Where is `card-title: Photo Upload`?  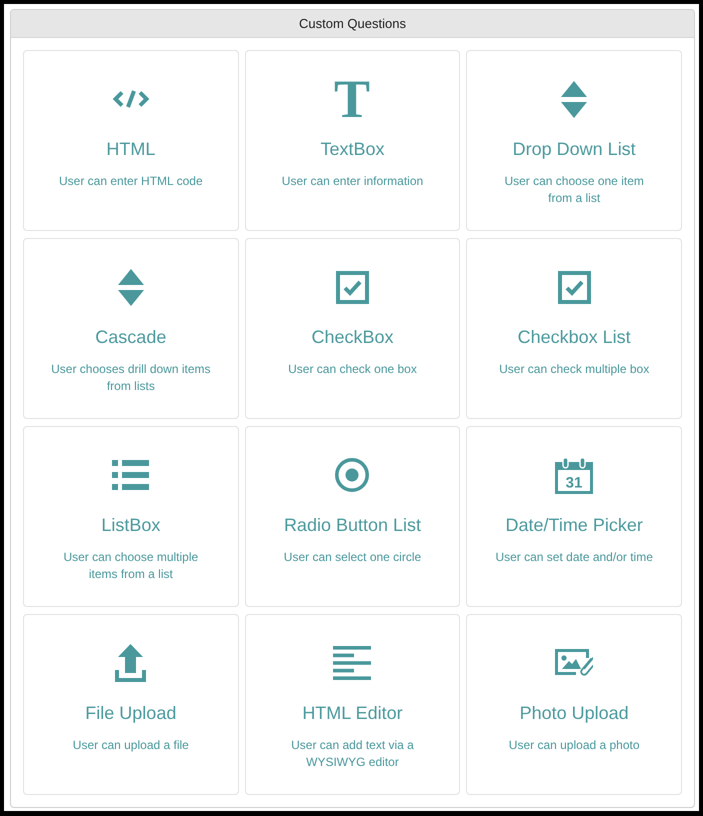 card-title: Photo Upload is located at coordinates (574, 713).